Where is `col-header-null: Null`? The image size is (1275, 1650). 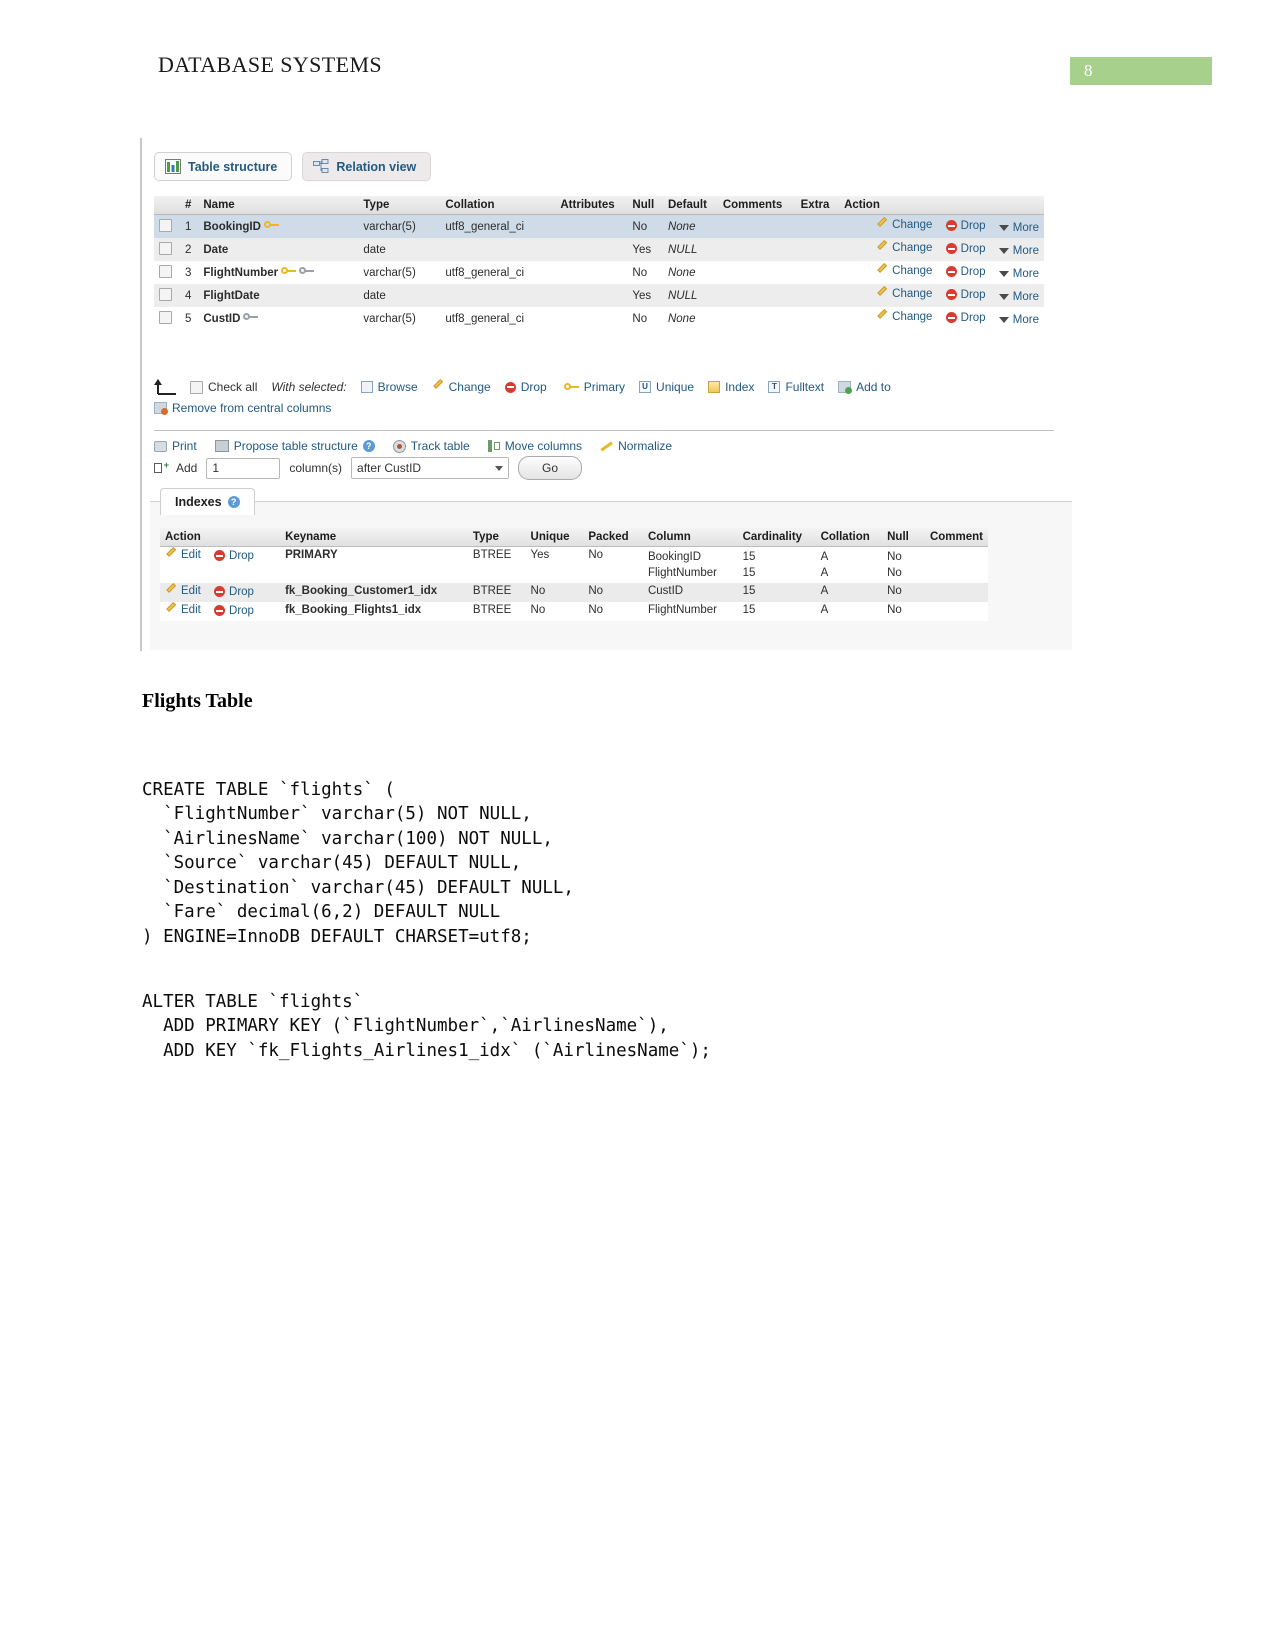
col-header-null: Null is located at coordinates (645, 205).